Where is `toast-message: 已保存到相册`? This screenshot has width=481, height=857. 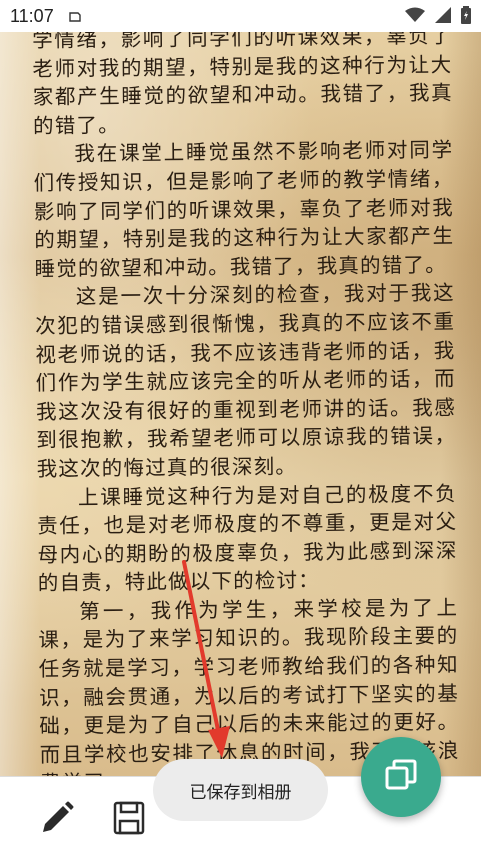
toast-message: 已保存到相册 is located at coordinates (240, 790).